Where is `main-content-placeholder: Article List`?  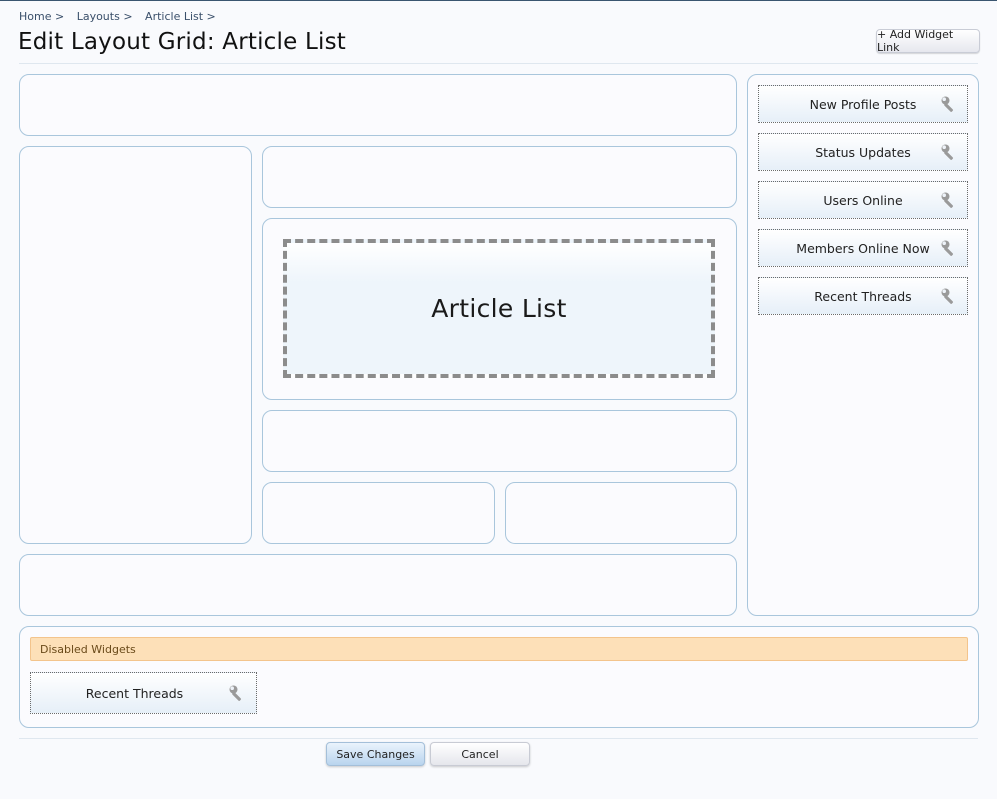
main-content-placeholder: Article List is located at coordinates (499, 308).